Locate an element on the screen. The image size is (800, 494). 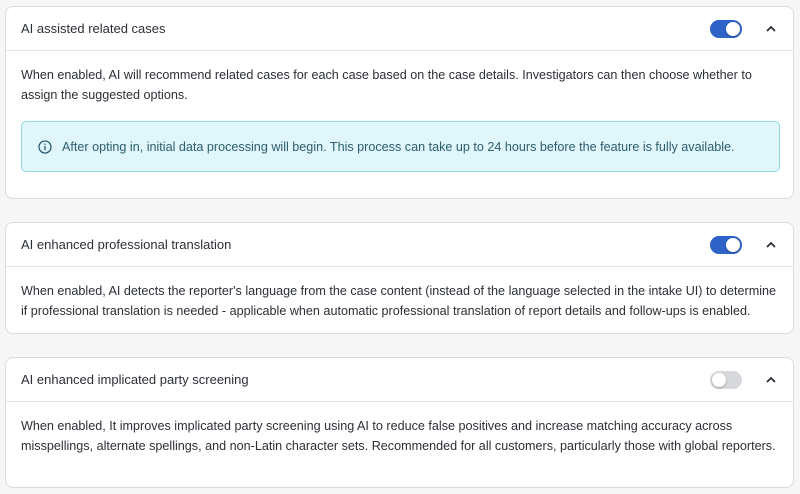
setting-header: AI enhanced professional translation is located at coordinates (399, 245).